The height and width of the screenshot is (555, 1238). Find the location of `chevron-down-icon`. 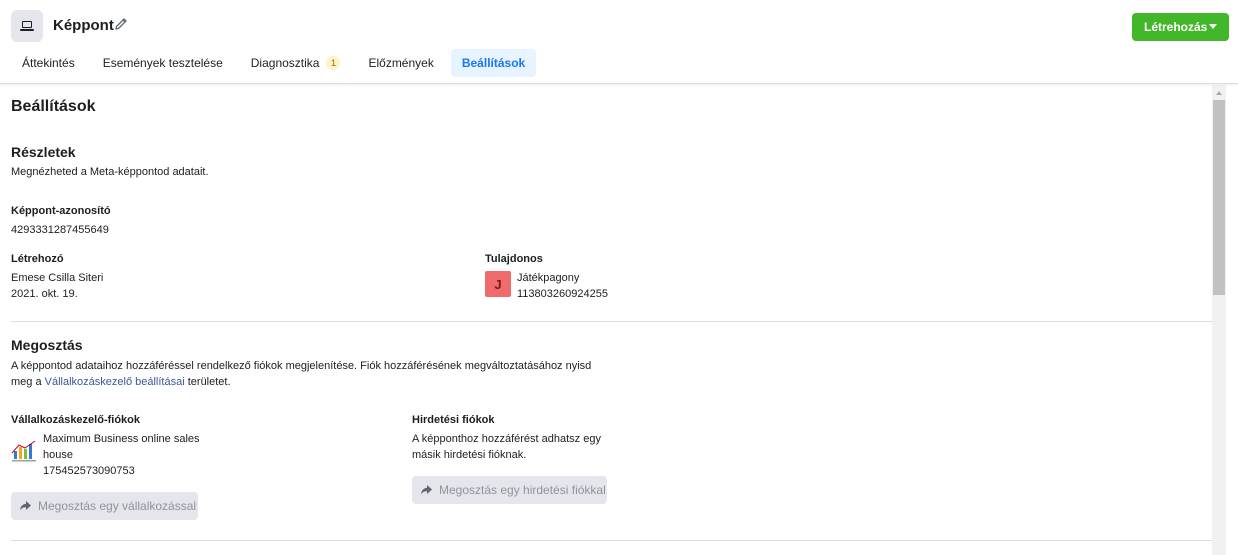

chevron-down-icon is located at coordinates (1213, 26).